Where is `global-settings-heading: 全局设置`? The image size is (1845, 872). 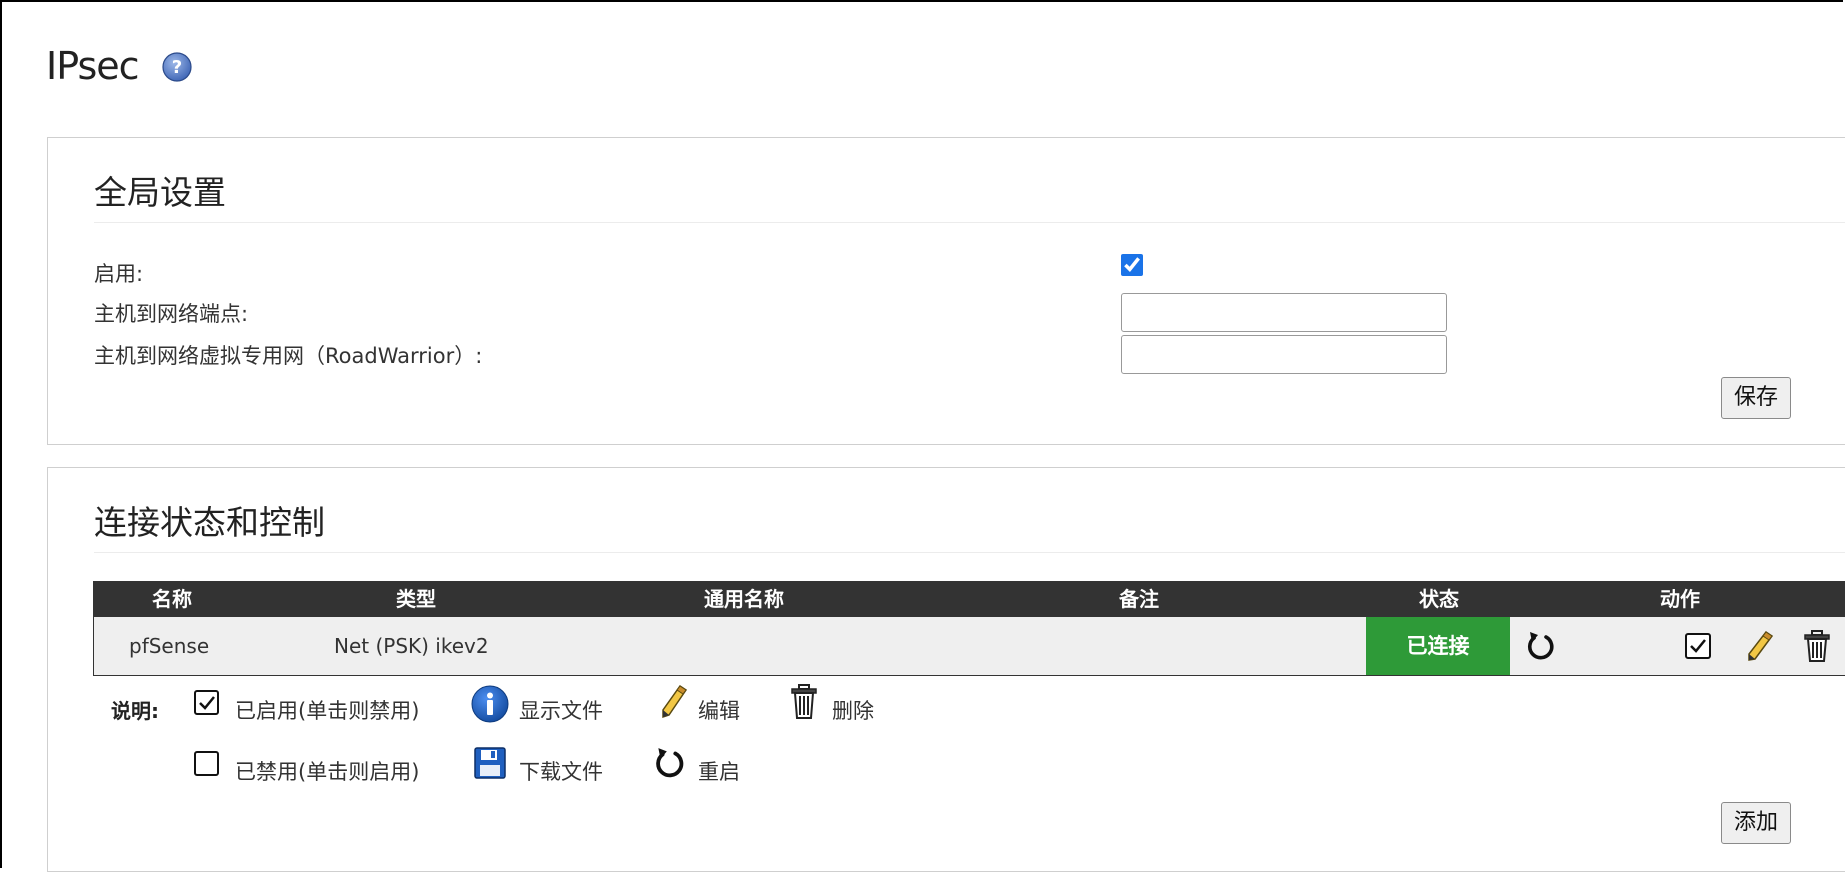 global-settings-heading: 全局设置 is located at coordinates (969, 194).